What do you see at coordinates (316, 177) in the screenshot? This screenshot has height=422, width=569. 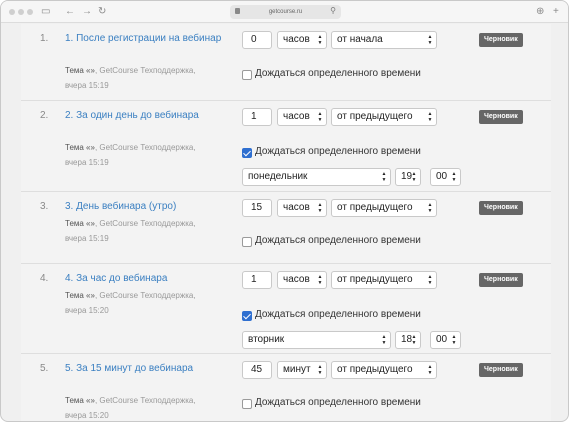 I see `weekday-select: понедельник ▲ ▼` at bounding box center [316, 177].